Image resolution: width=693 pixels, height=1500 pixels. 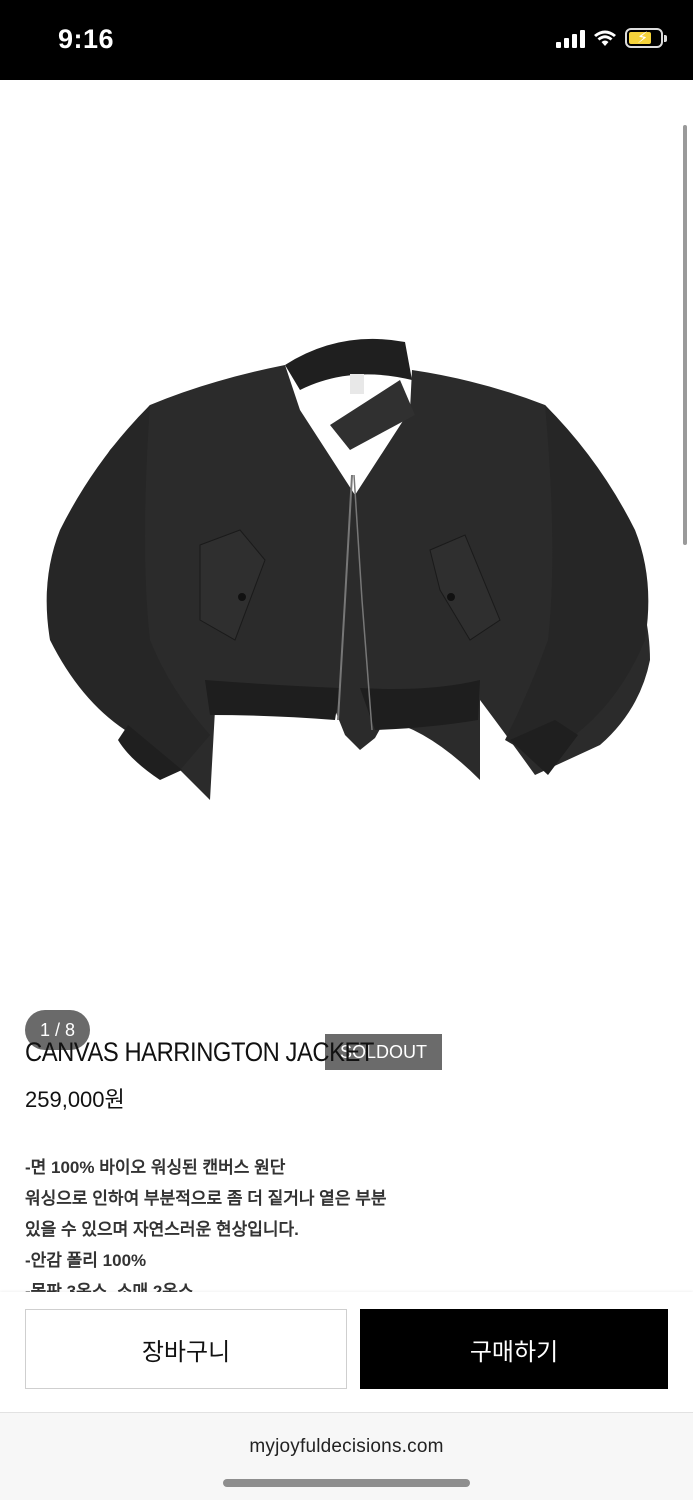 I want to click on purchase-action-bar: 장바구니 구매하기, so click(x=346, y=1352).